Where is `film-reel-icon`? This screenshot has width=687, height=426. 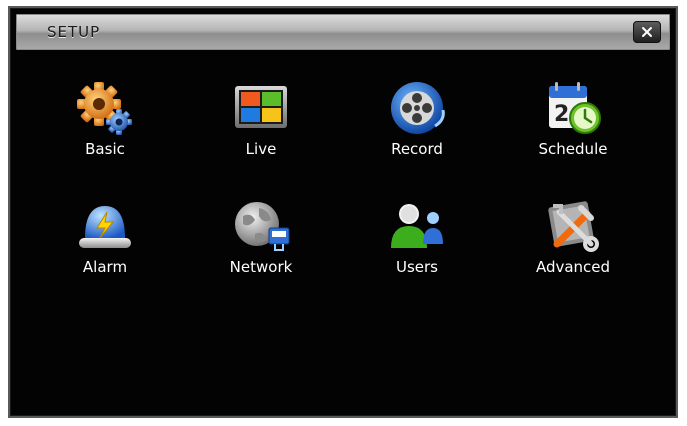
film-reel-icon is located at coordinates (418, 108).